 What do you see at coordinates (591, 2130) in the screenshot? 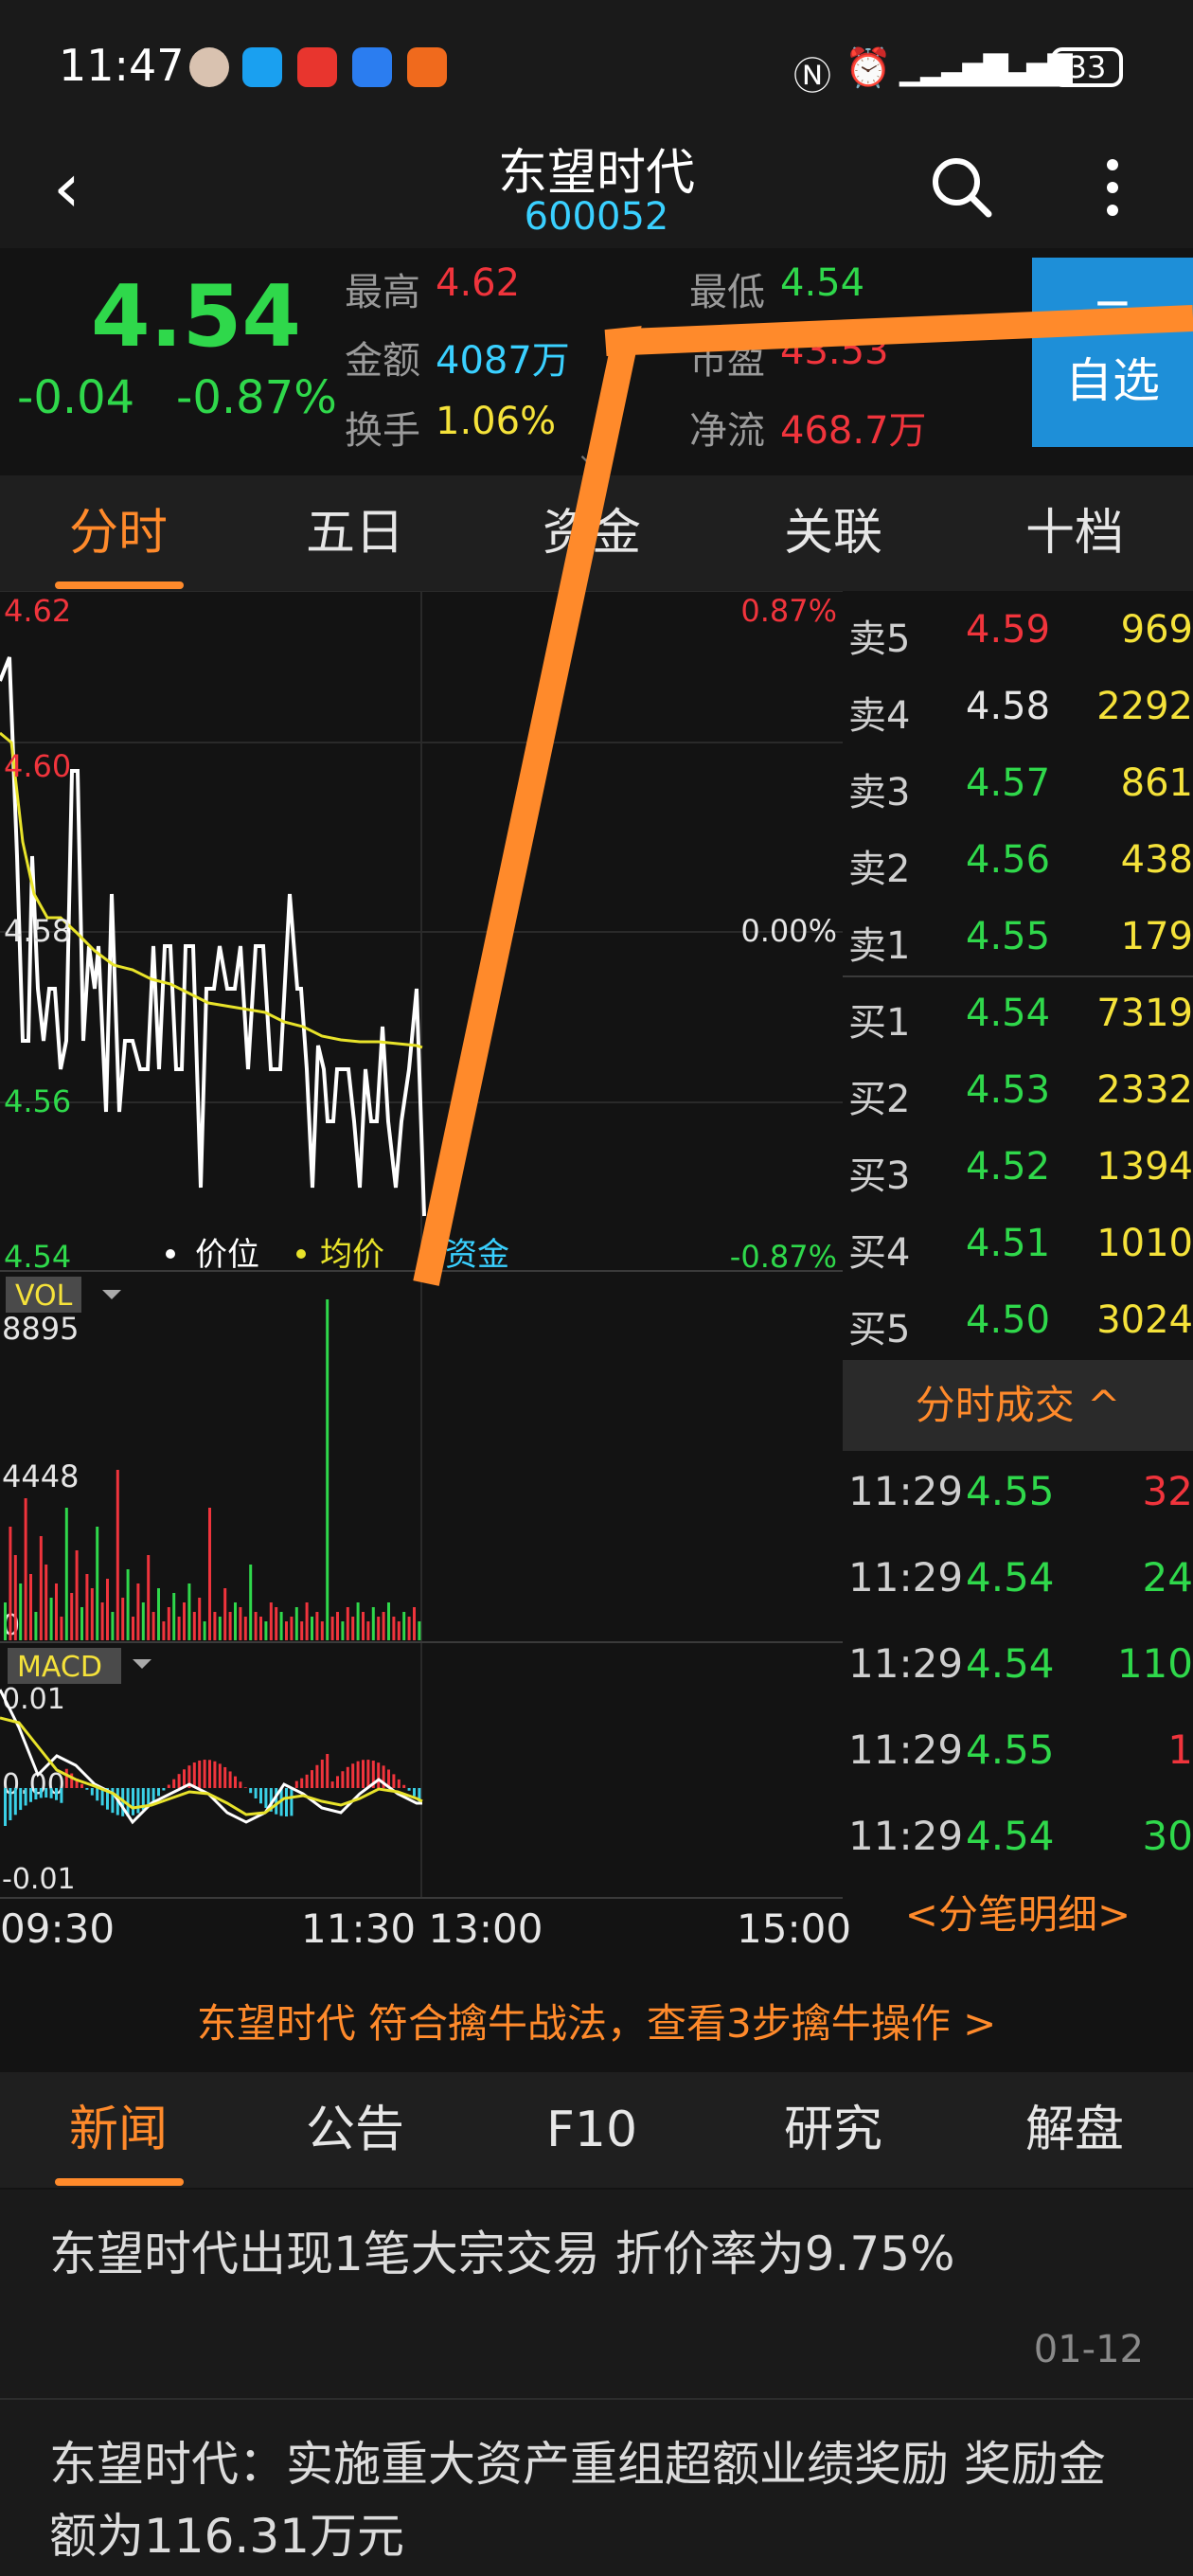
I see `tab-f10: F10` at bounding box center [591, 2130].